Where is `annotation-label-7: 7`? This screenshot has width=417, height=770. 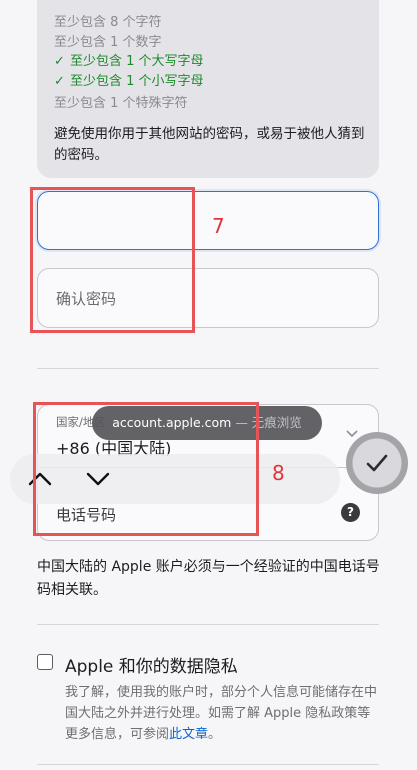 annotation-label-7: 7 is located at coordinates (218, 226).